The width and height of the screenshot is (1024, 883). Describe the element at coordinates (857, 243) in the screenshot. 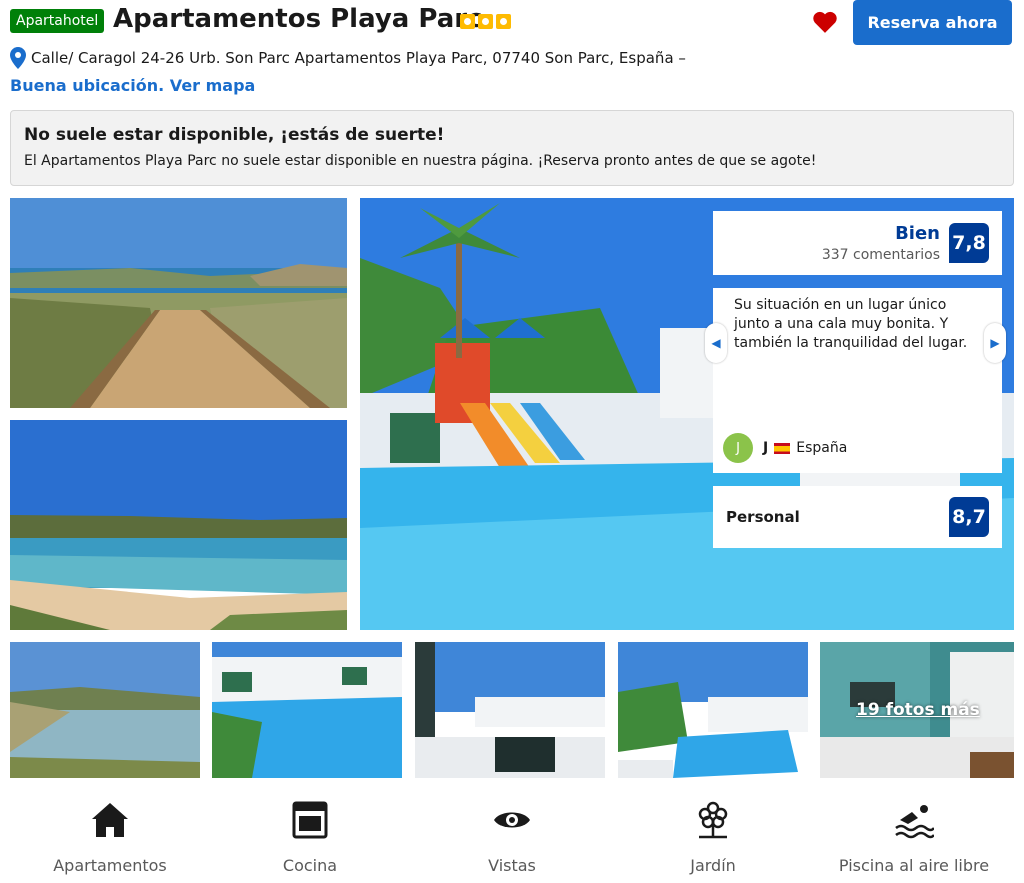

I see `rating-summary: Bien 337 comentarios 7,8` at that location.